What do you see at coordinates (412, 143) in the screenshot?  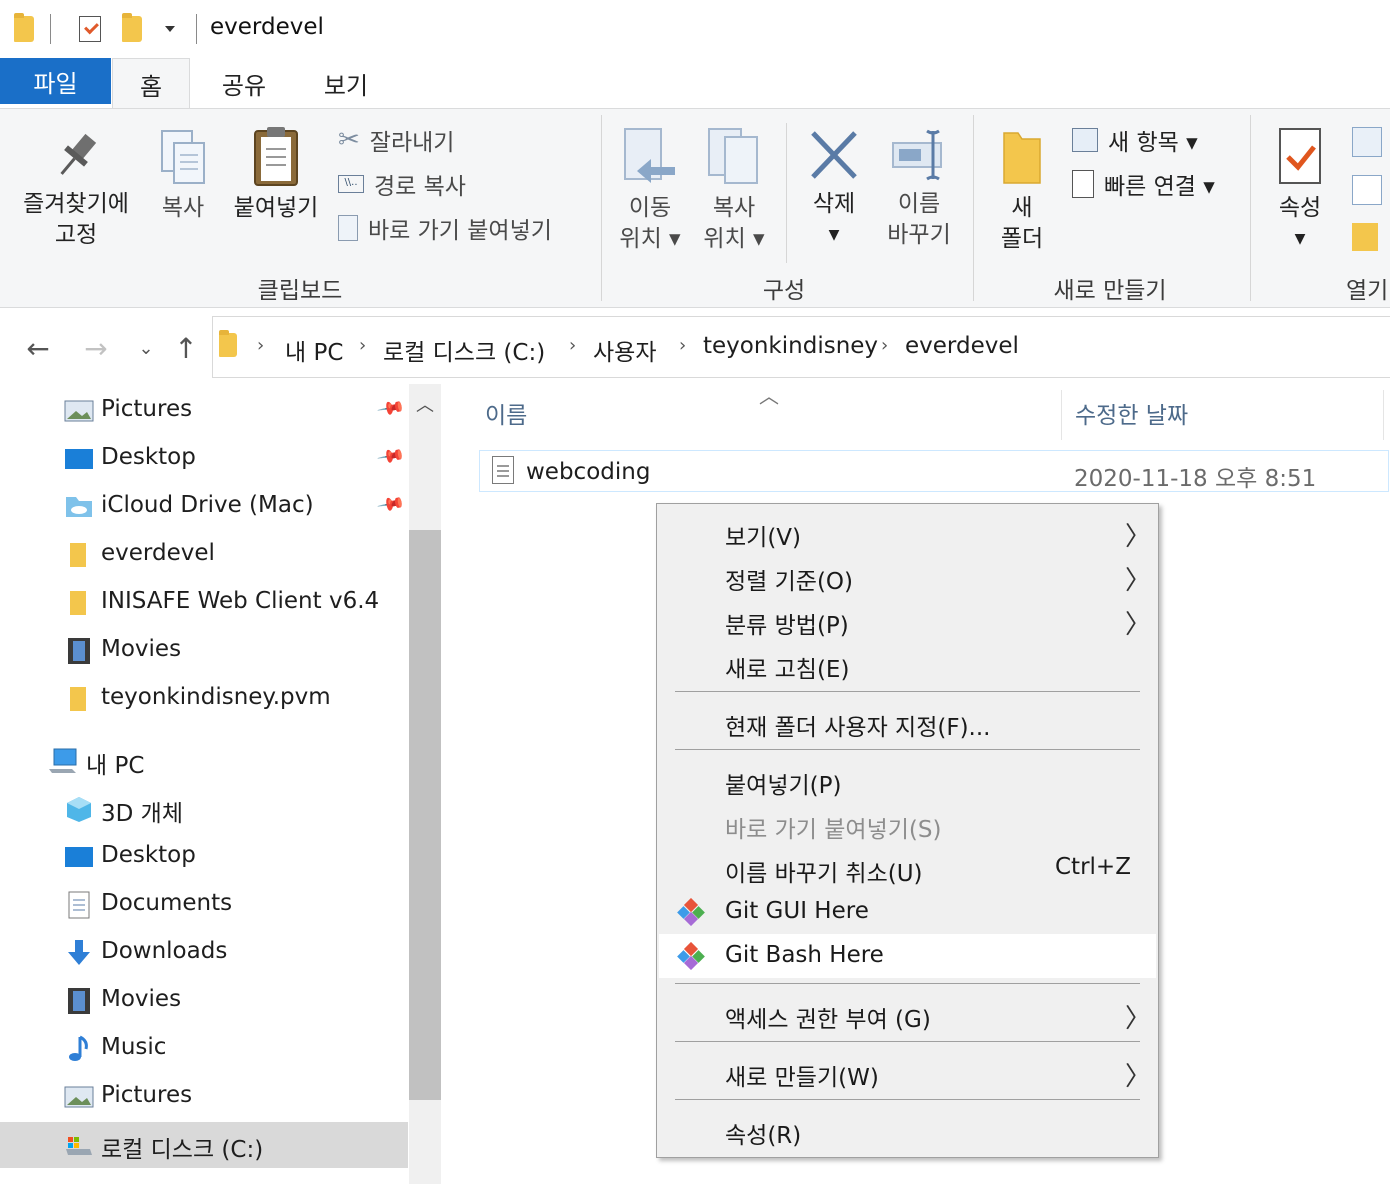 I see `cut-label: 잘라내기` at bounding box center [412, 143].